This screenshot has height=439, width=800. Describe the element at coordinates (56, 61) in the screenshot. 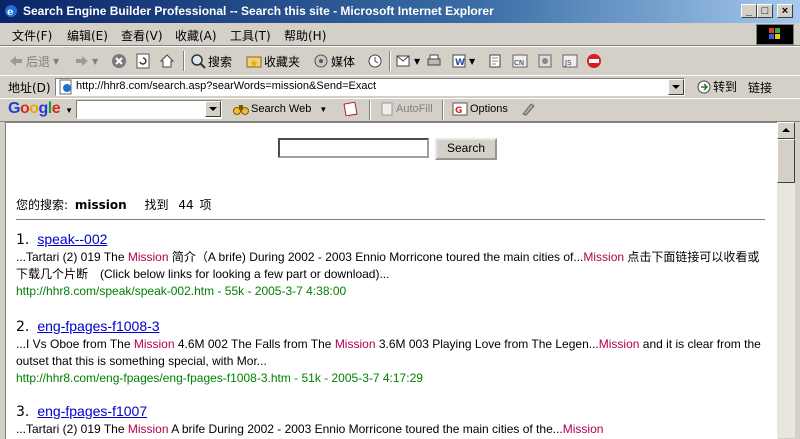

I see `back-dropdown-icon: ▼` at that location.